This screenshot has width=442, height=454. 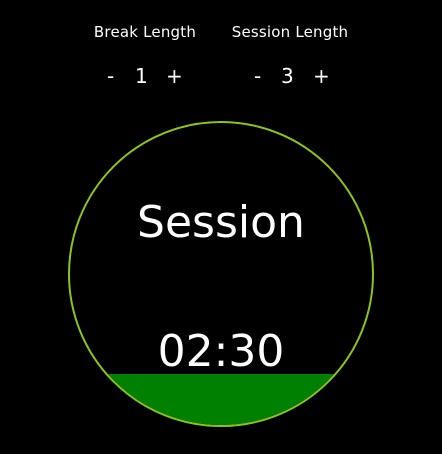 I want to click on session-increment-button: +, so click(x=321, y=76).